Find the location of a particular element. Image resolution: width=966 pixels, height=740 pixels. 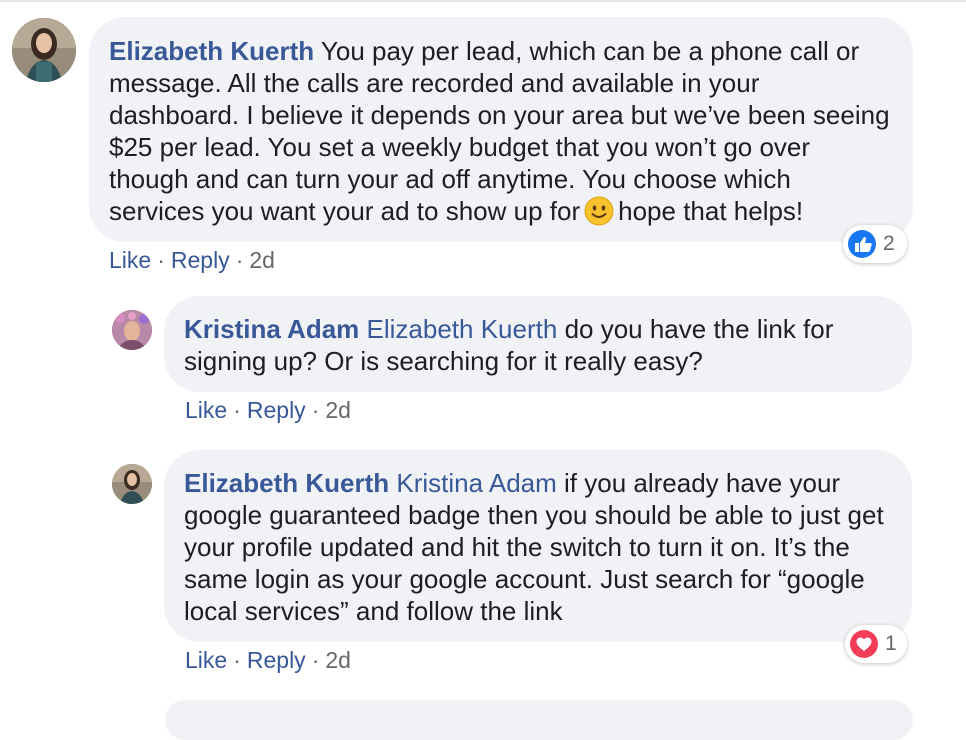

reaction-count-label: 1 is located at coordinates (891, 643).